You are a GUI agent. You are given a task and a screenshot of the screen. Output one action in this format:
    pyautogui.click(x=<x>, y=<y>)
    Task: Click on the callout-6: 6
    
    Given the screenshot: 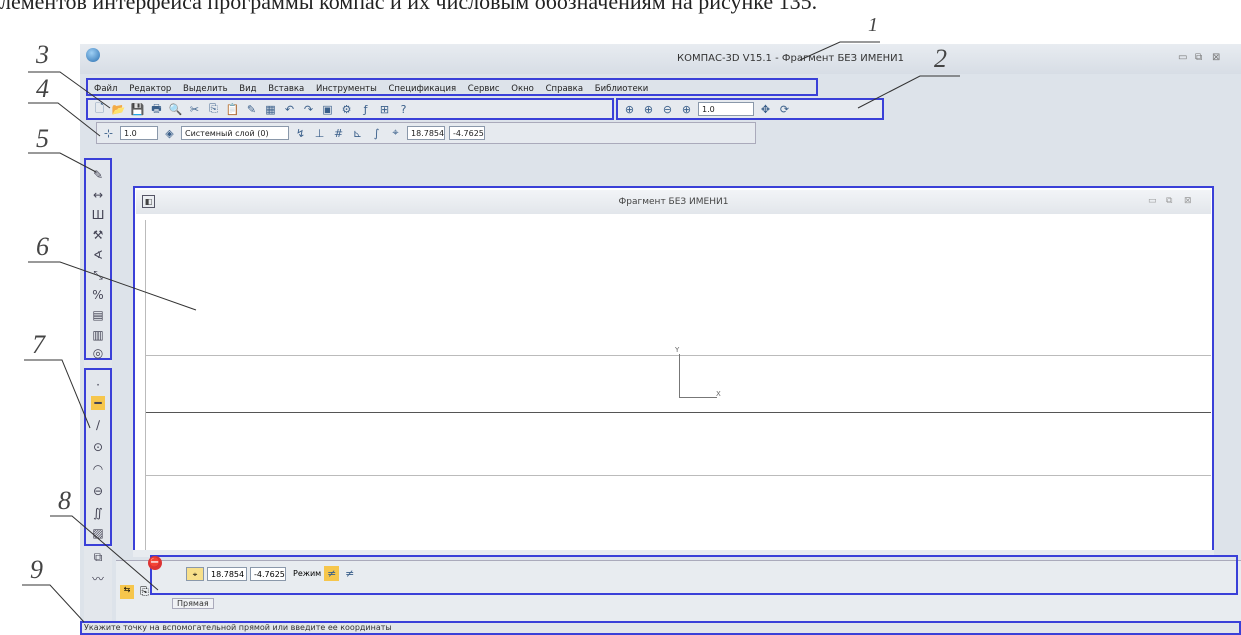 What is the action you would take?
    pyautogui.click(x=42, y=246)
    